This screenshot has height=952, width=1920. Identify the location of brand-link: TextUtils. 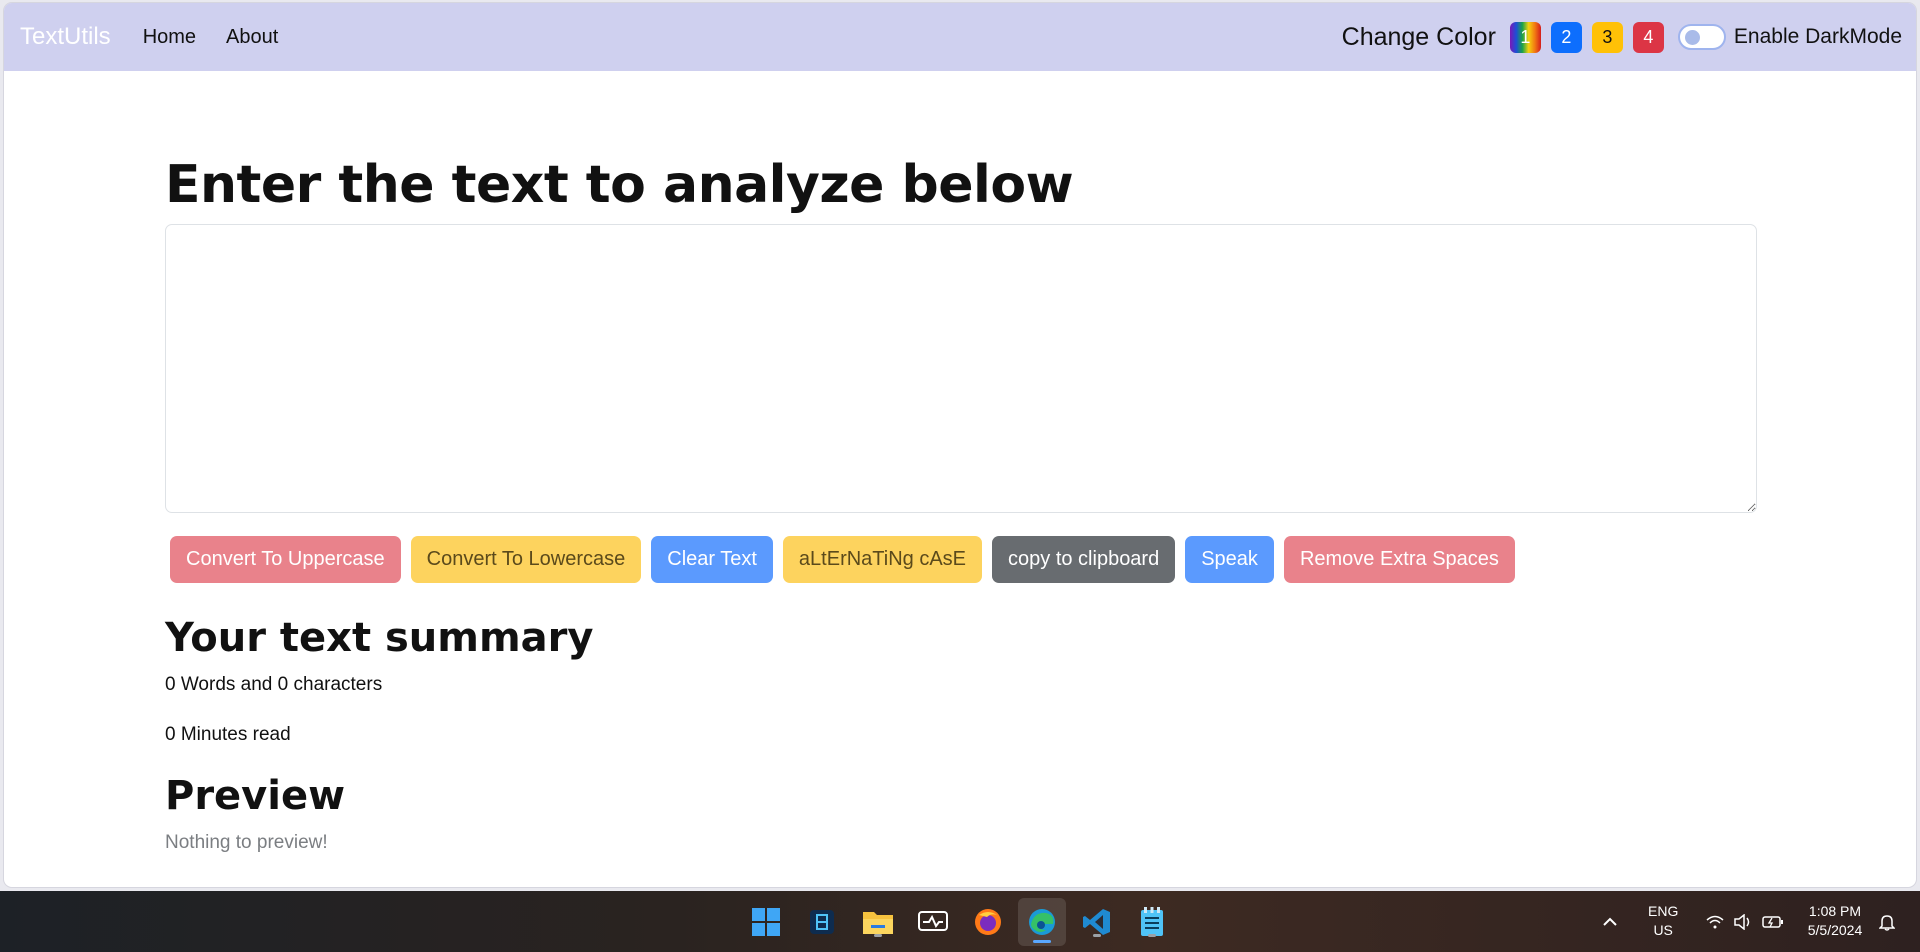
(65, 37).